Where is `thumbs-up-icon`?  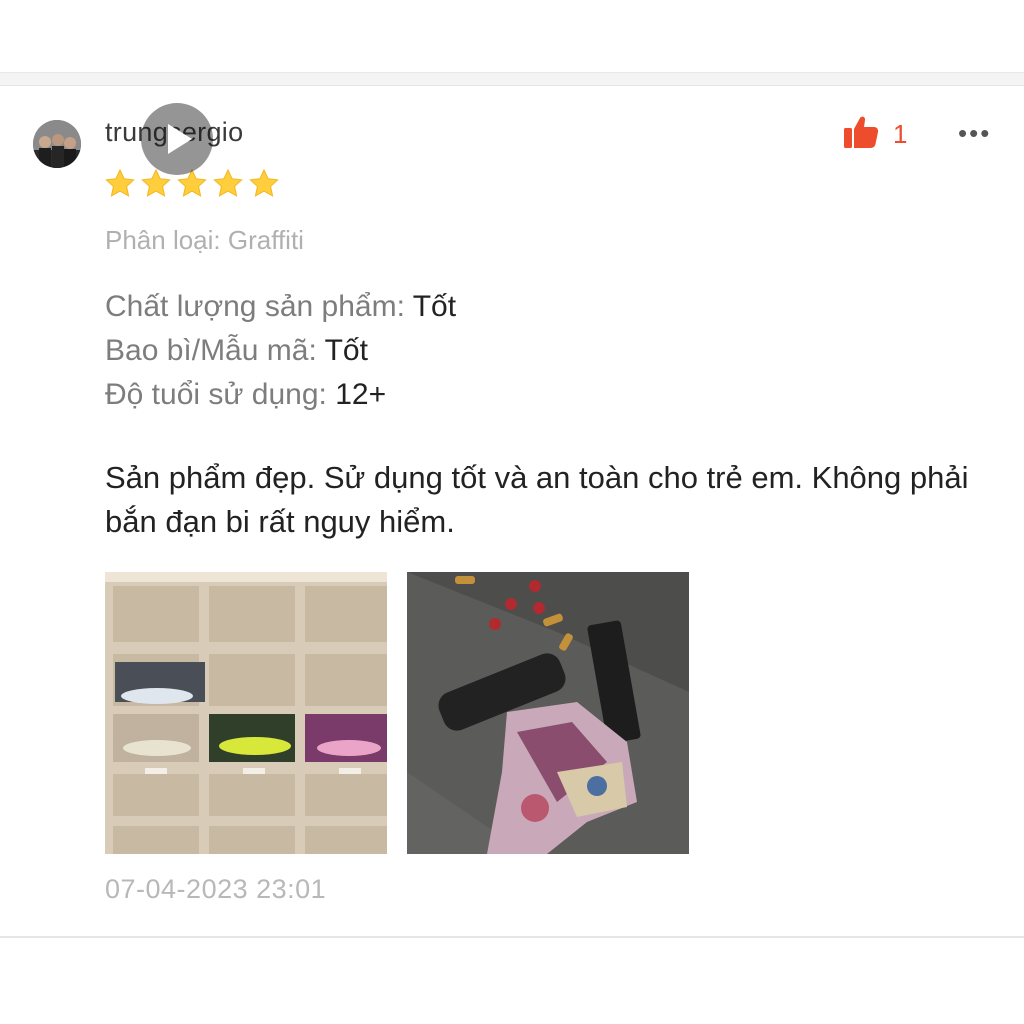
thumbs-up-icon is located at coordinates (861, 134).